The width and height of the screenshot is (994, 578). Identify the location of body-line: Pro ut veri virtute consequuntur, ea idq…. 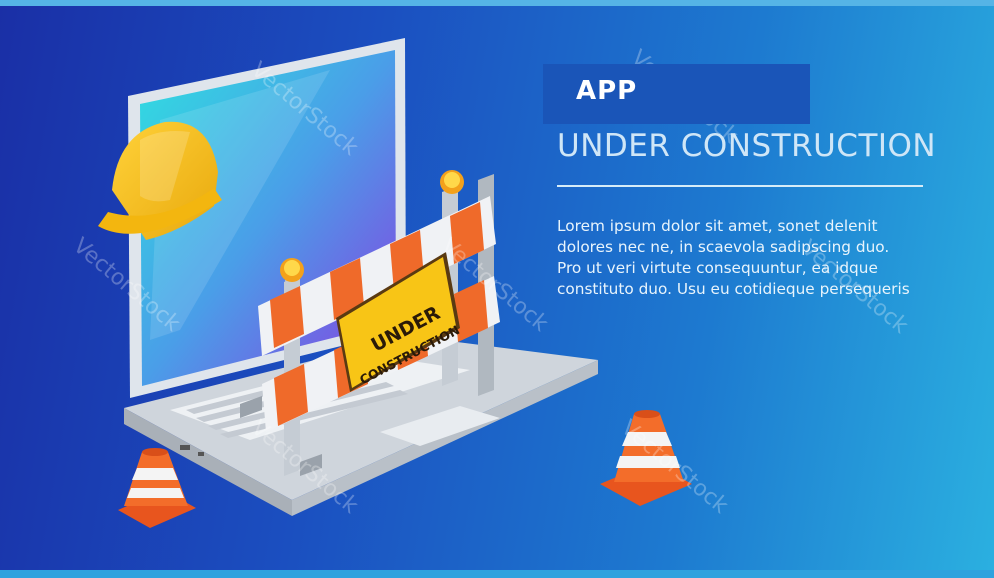
(717, 268).